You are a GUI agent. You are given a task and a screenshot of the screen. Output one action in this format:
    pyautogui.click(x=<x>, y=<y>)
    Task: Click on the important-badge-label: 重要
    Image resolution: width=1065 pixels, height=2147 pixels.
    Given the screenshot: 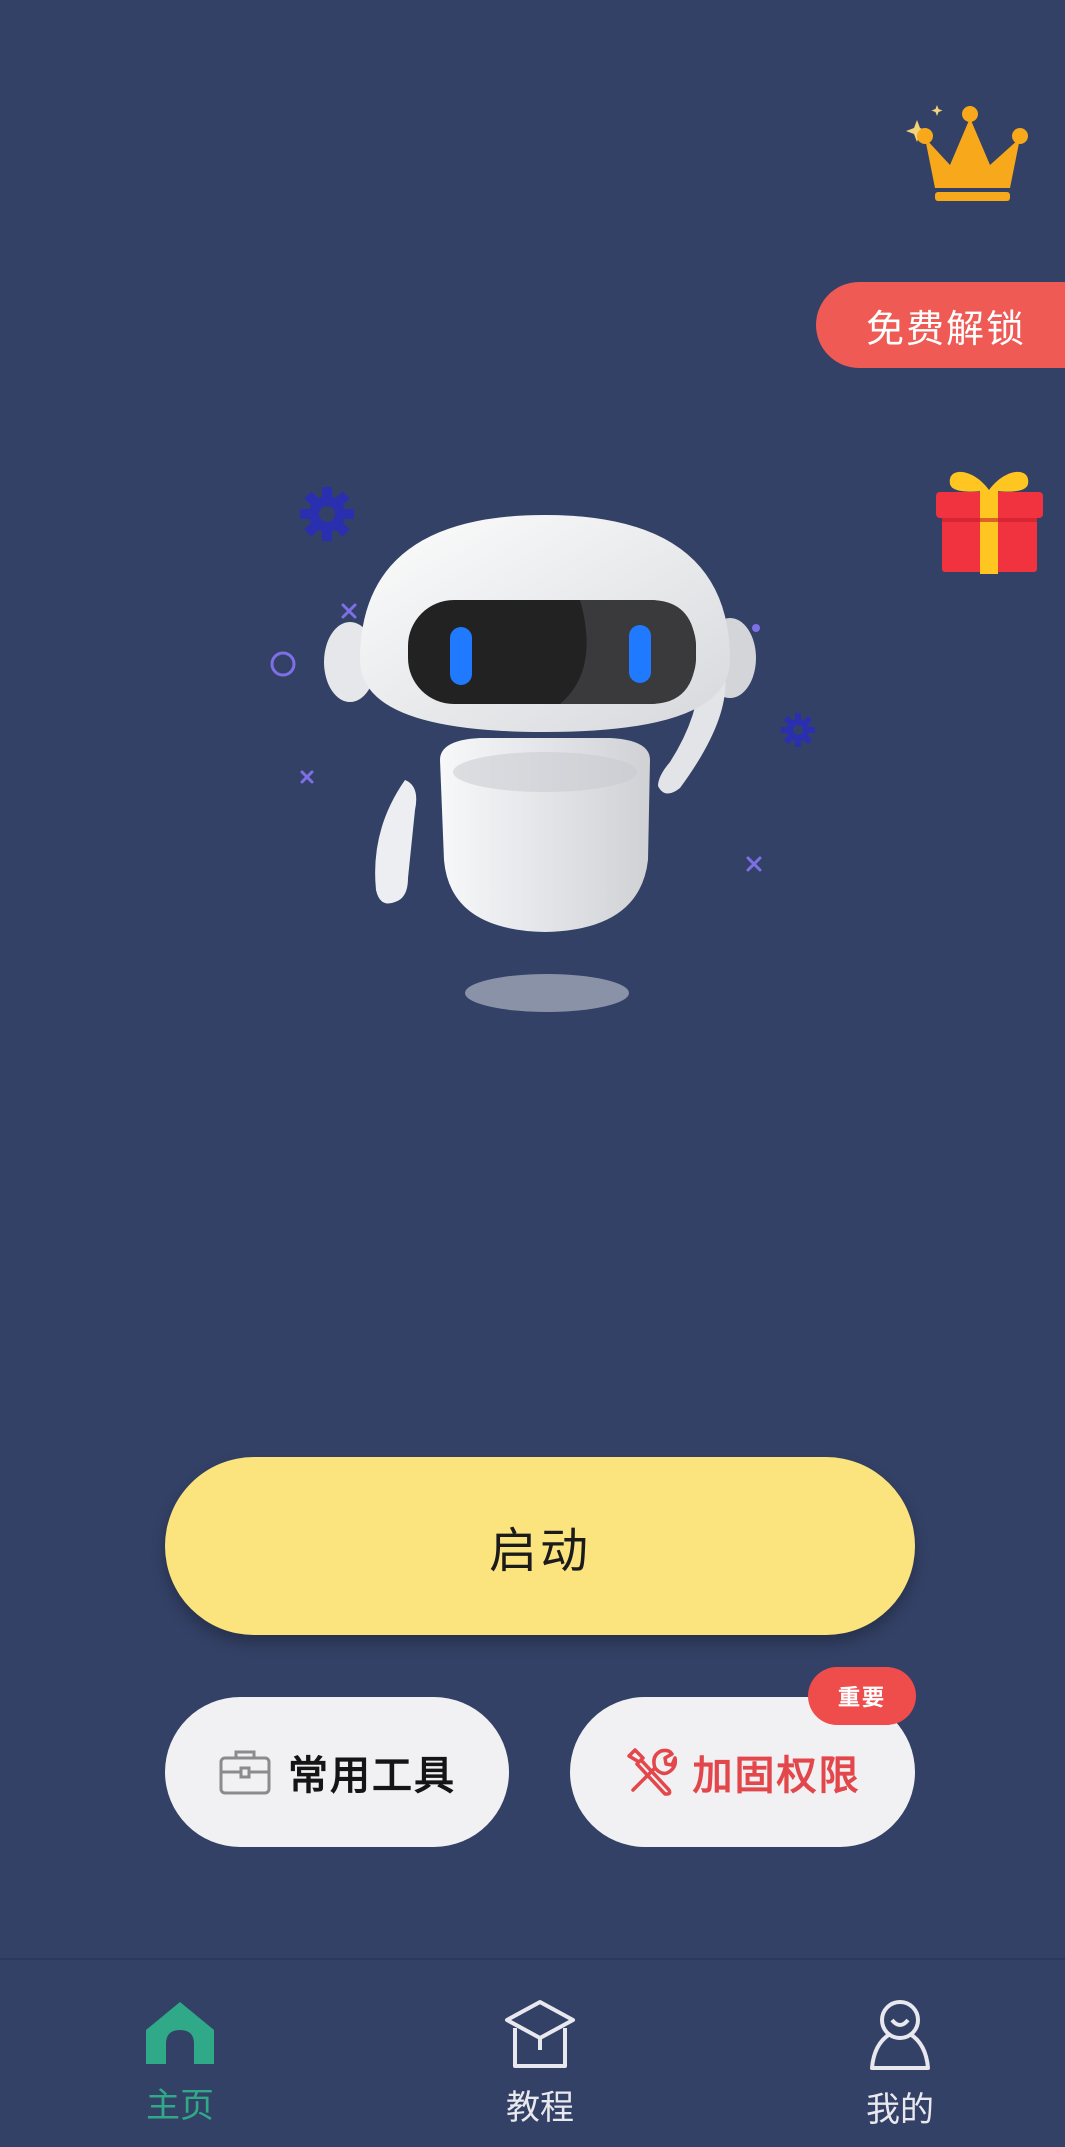 What is the action you would take?
    pyautogui.click(x=861, y=1698)
    